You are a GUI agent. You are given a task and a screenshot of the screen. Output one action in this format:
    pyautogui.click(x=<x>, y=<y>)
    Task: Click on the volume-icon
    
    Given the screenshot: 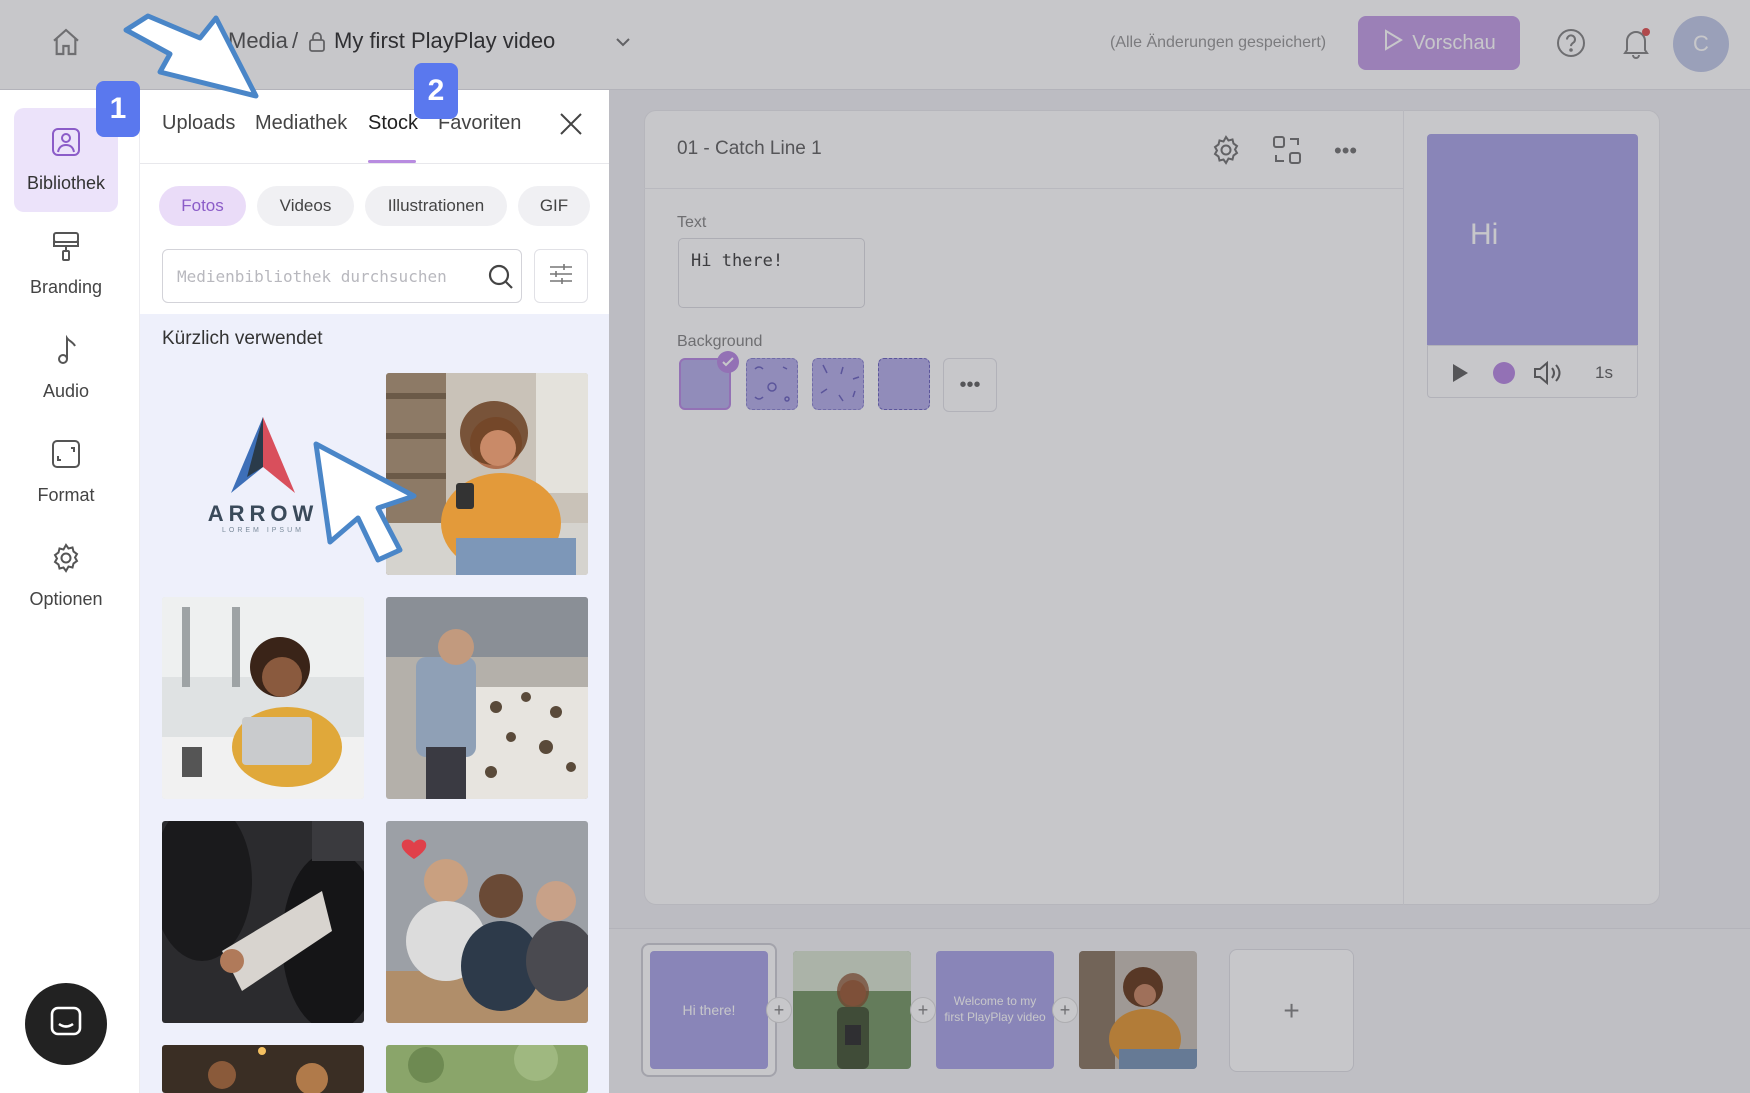 What is the action you would take?
    pyautogui.click(x=1547, y=375)
    